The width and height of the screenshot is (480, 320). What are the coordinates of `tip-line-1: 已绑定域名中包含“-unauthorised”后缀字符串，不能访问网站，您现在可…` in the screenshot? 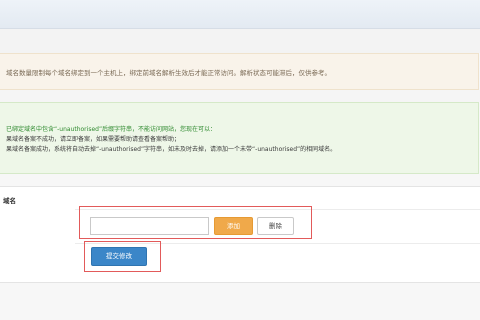 It's located at (111, 129).